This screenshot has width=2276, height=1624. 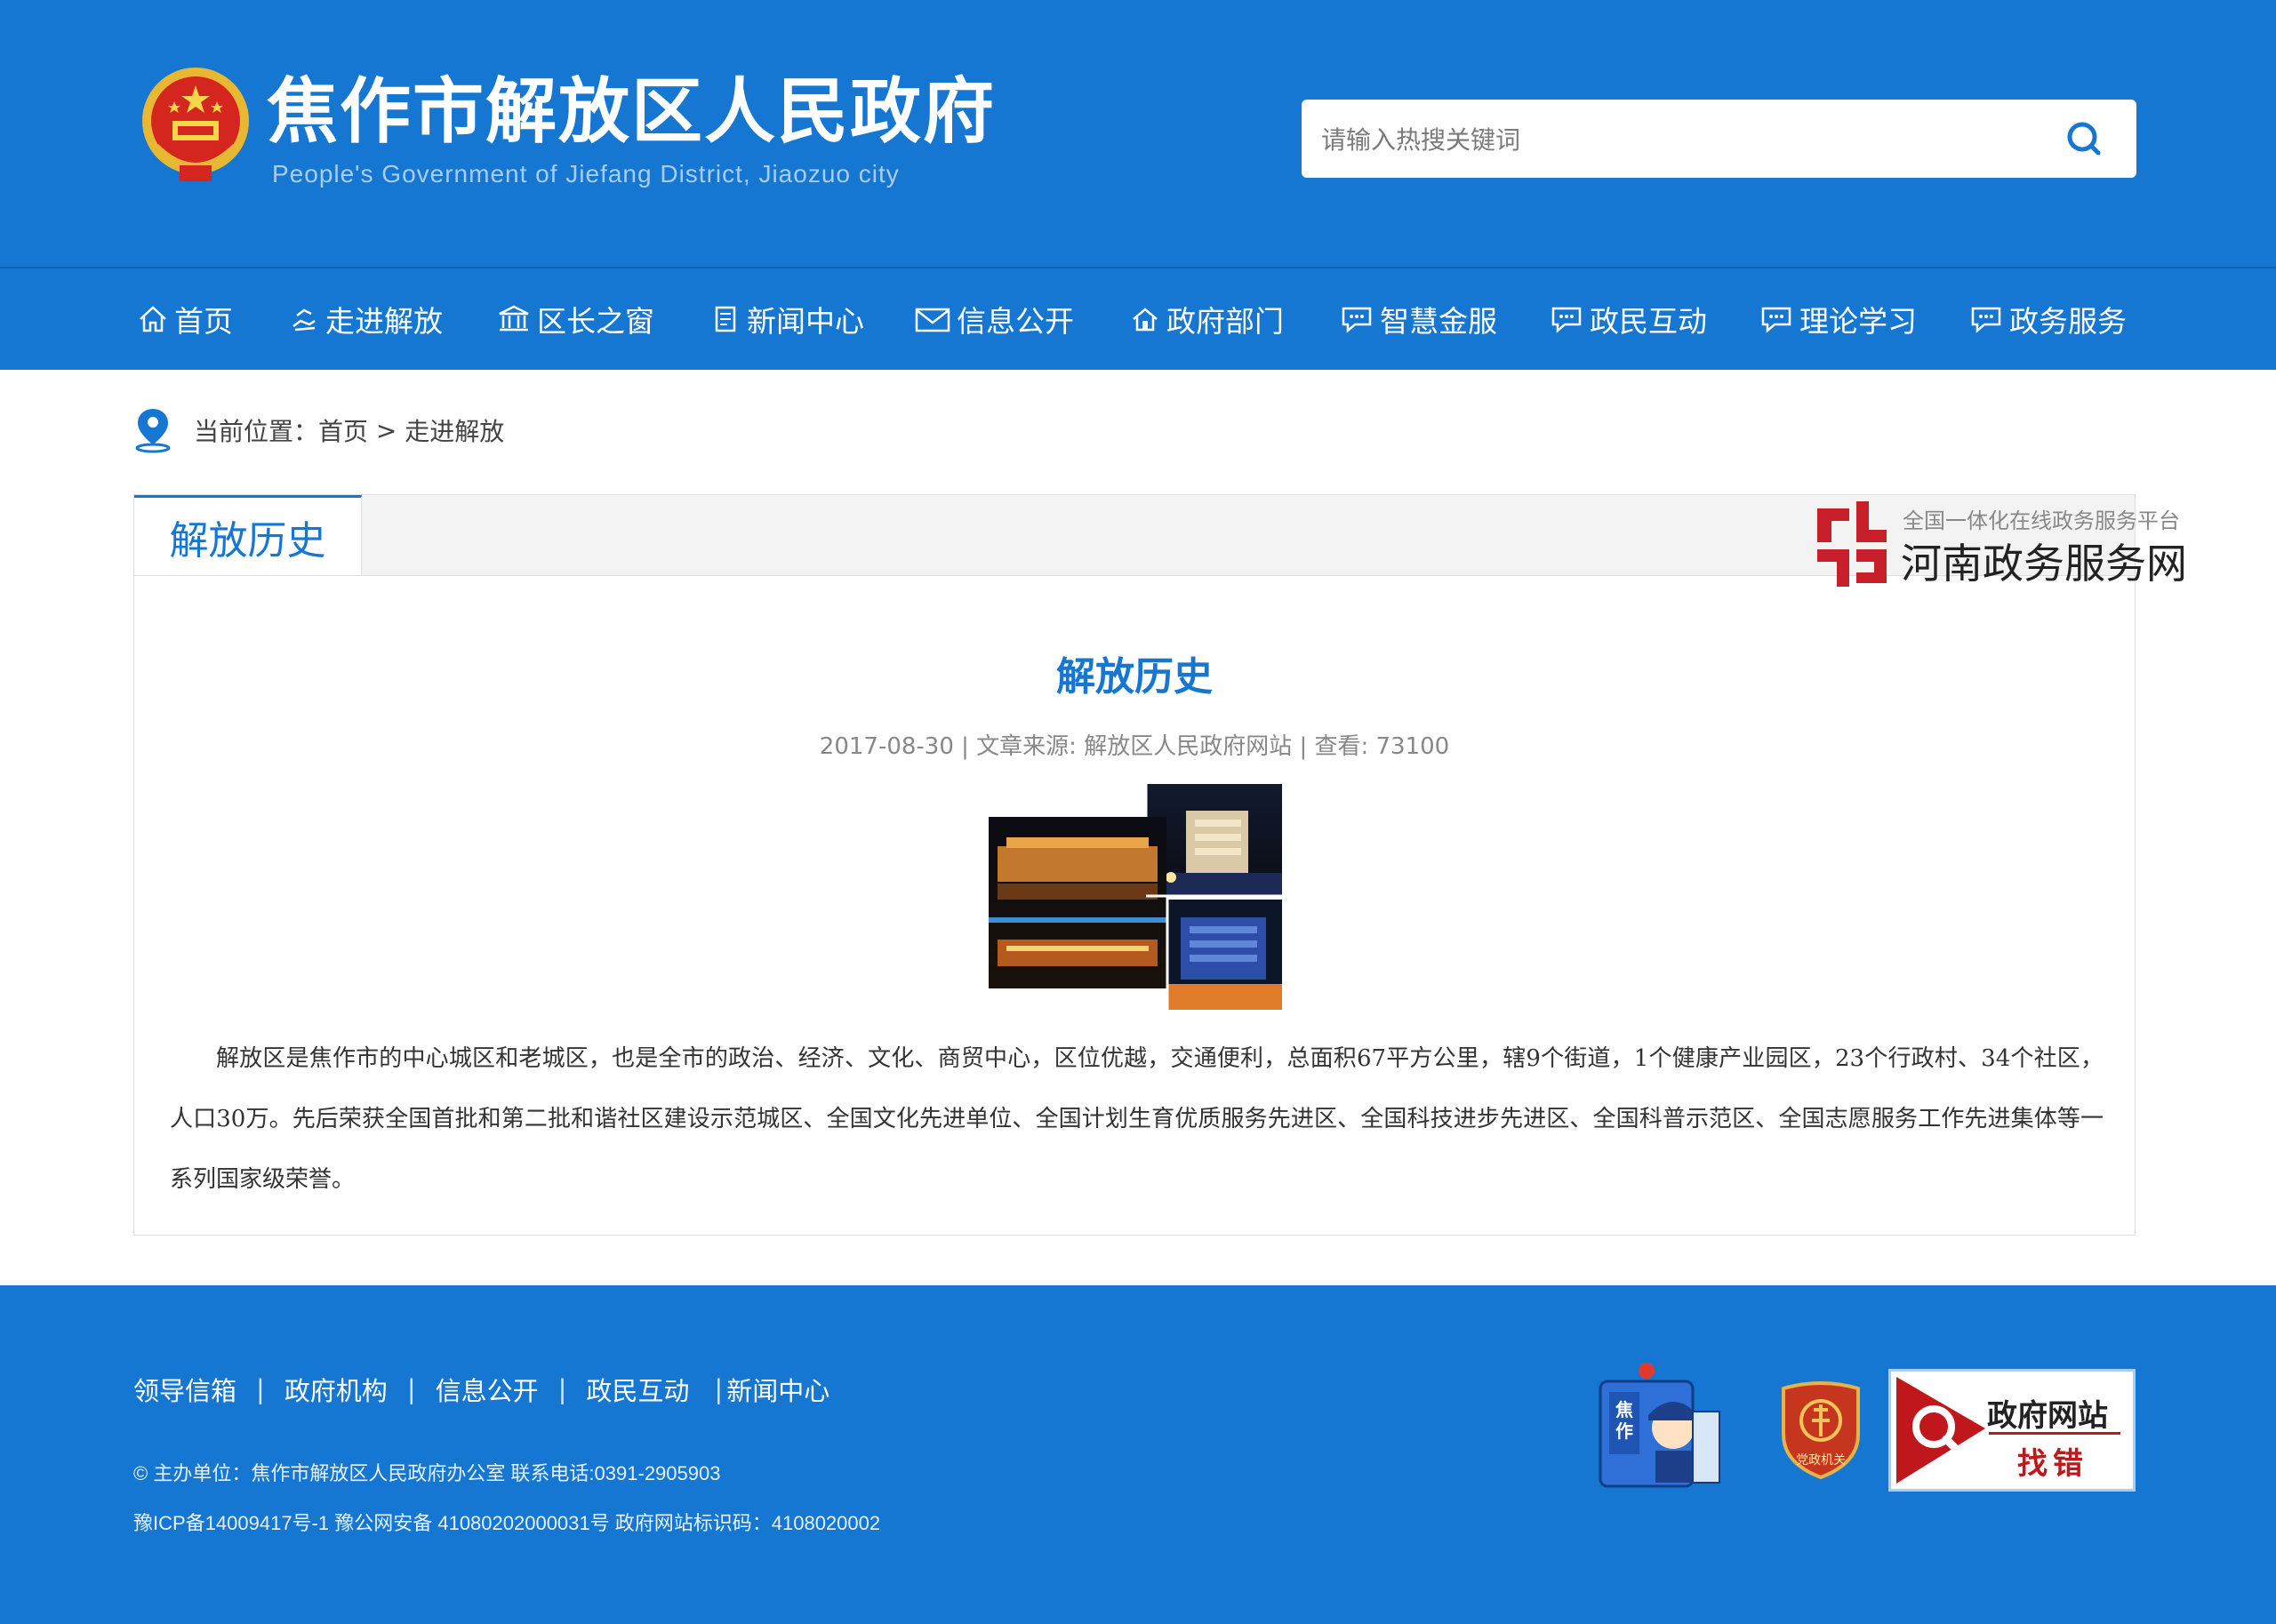 I want to click on article-meta: 2017-08-30 | 文章来源: 解放区人民政府网站 | 查看: 73100, so click(x=1134, y=746).